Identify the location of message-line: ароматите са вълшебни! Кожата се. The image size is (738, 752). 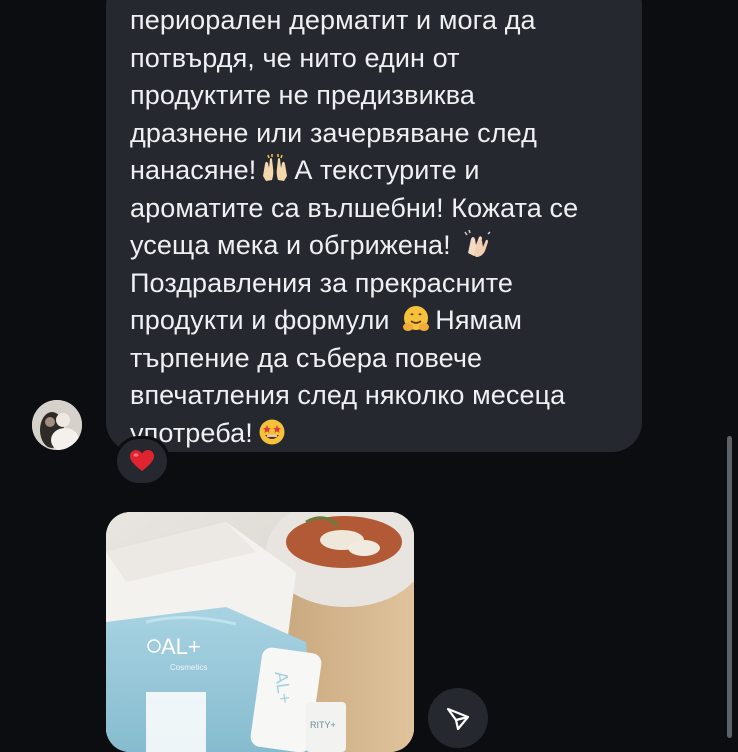
(354, 207).